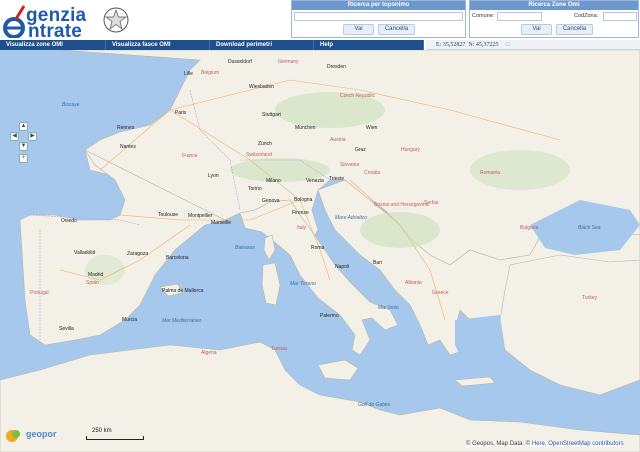  I want to click on map-country: Italy, so click(302, 228).